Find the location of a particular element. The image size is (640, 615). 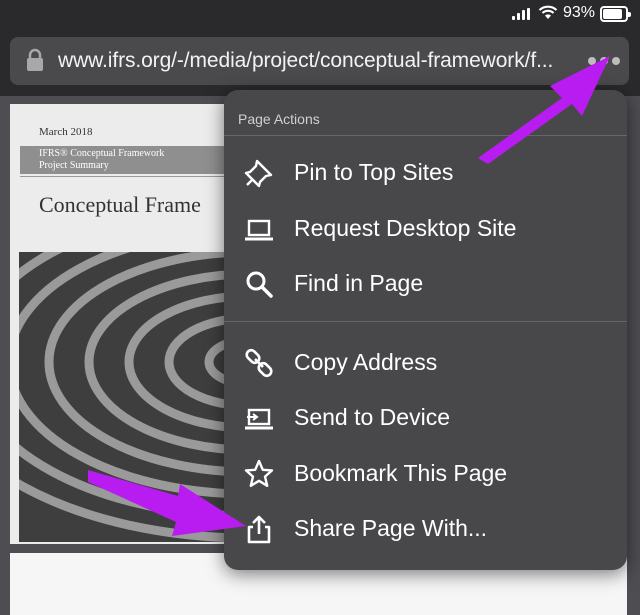

laptop-icon is located at coordinates (259, 230).